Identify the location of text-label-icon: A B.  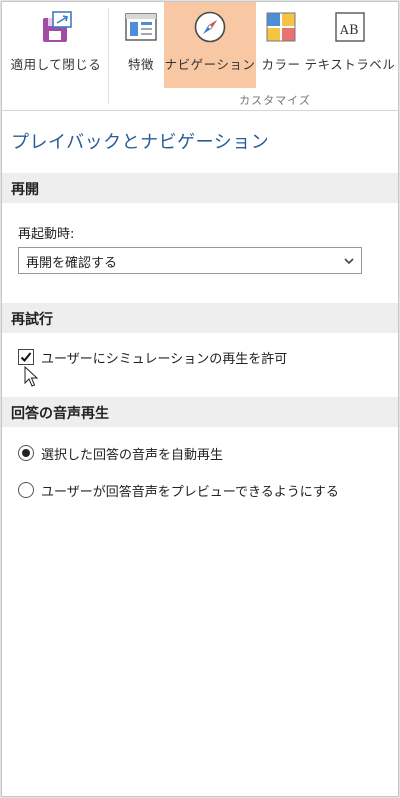
(350, 27).